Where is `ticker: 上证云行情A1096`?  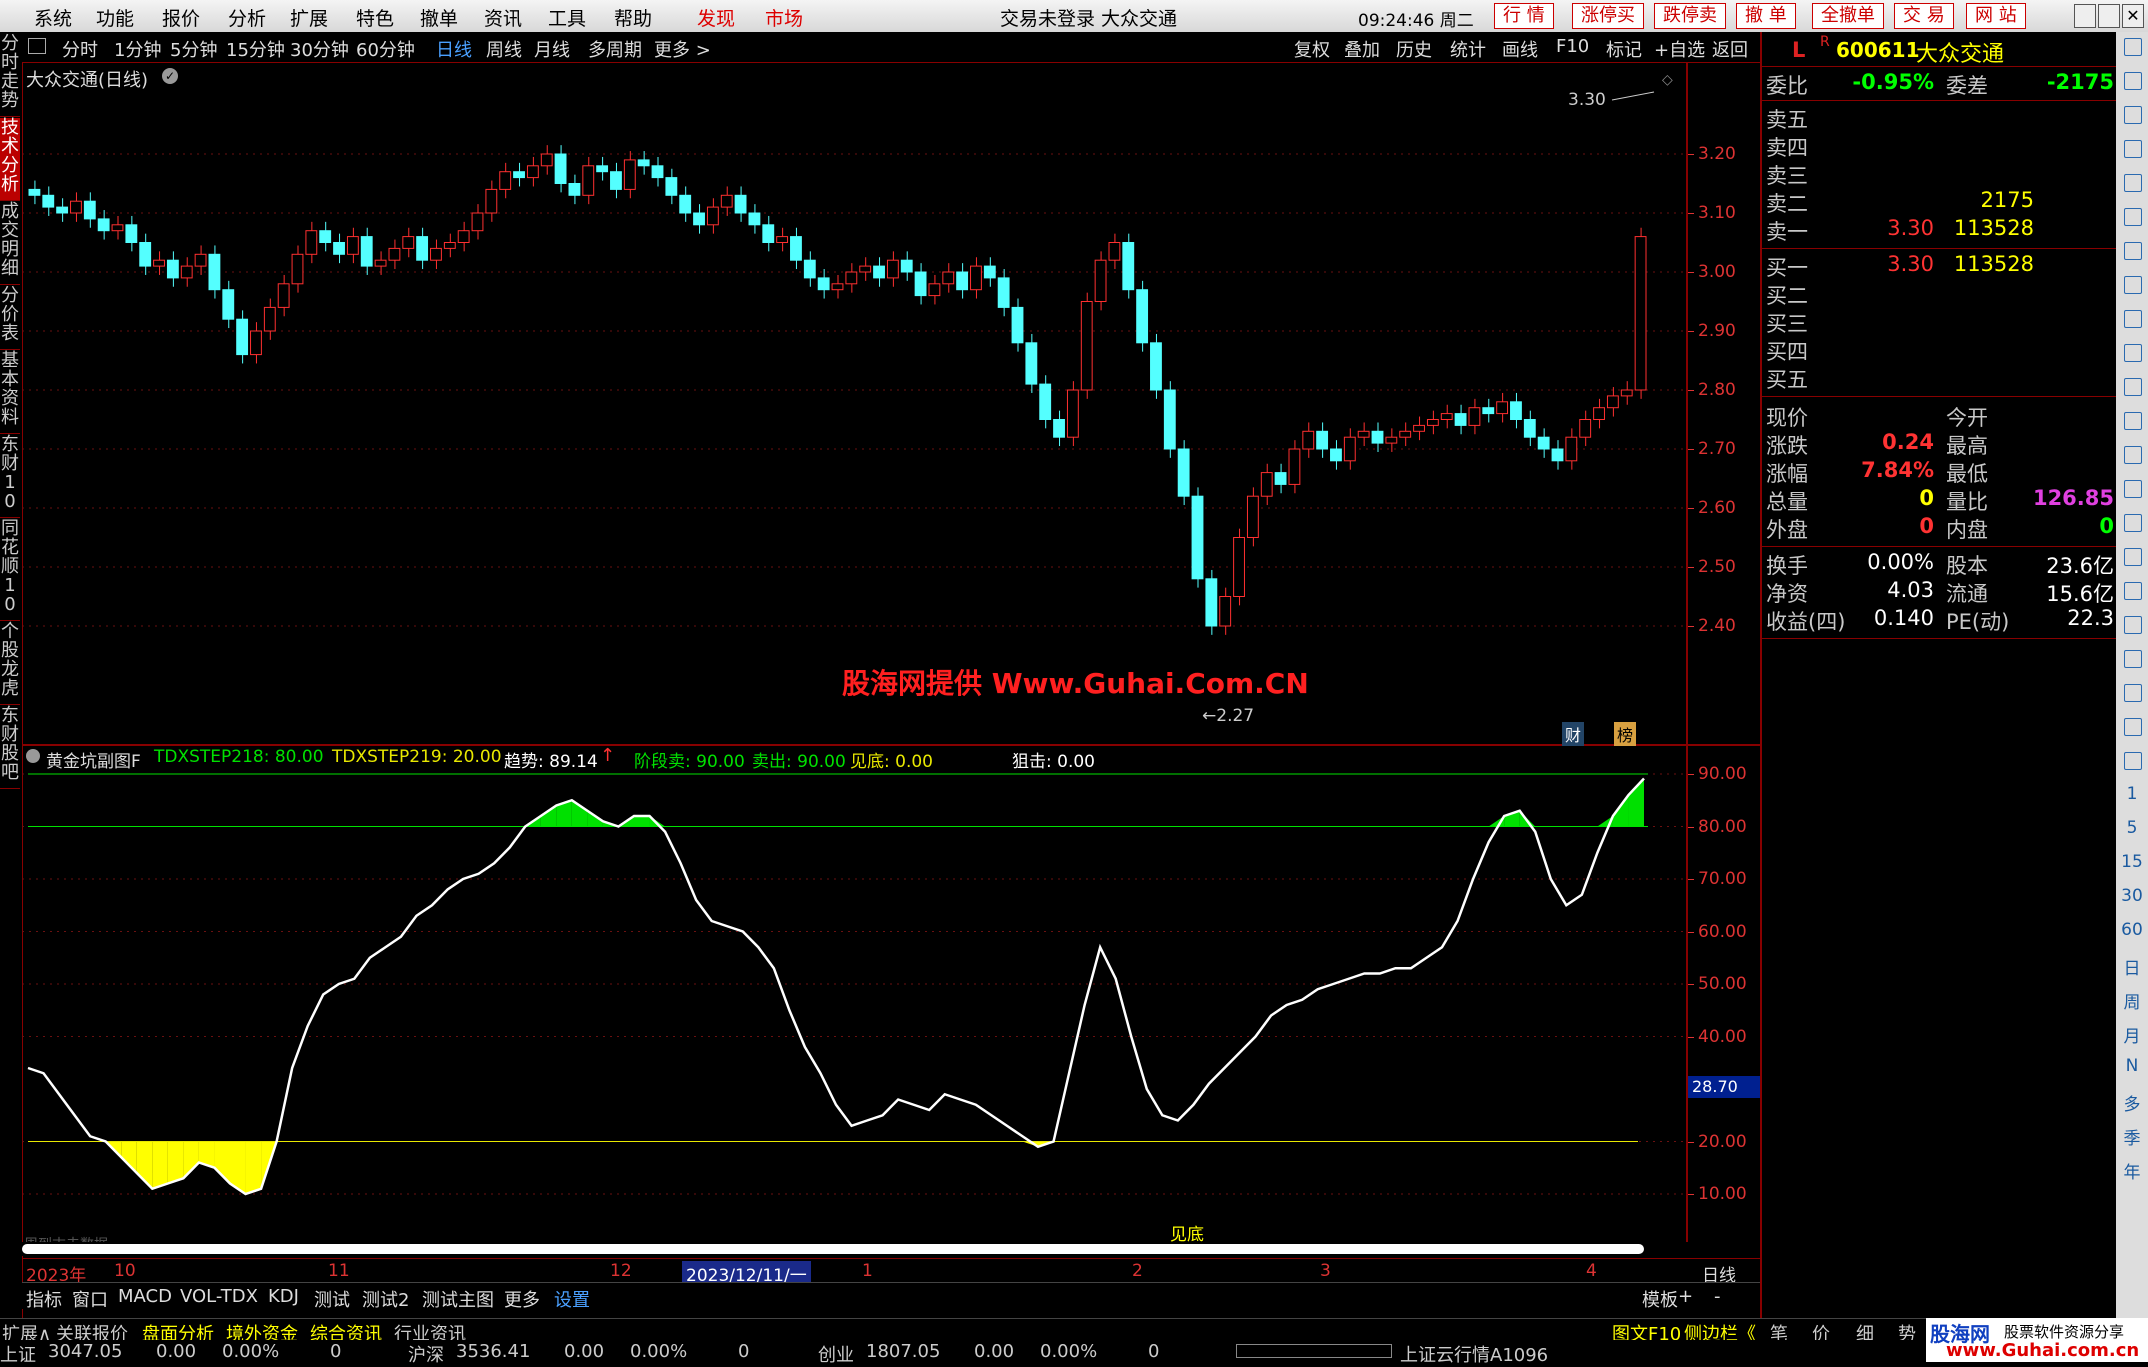
ticker: 上证云行情A1096 is located at coordinates (1474, 1354).